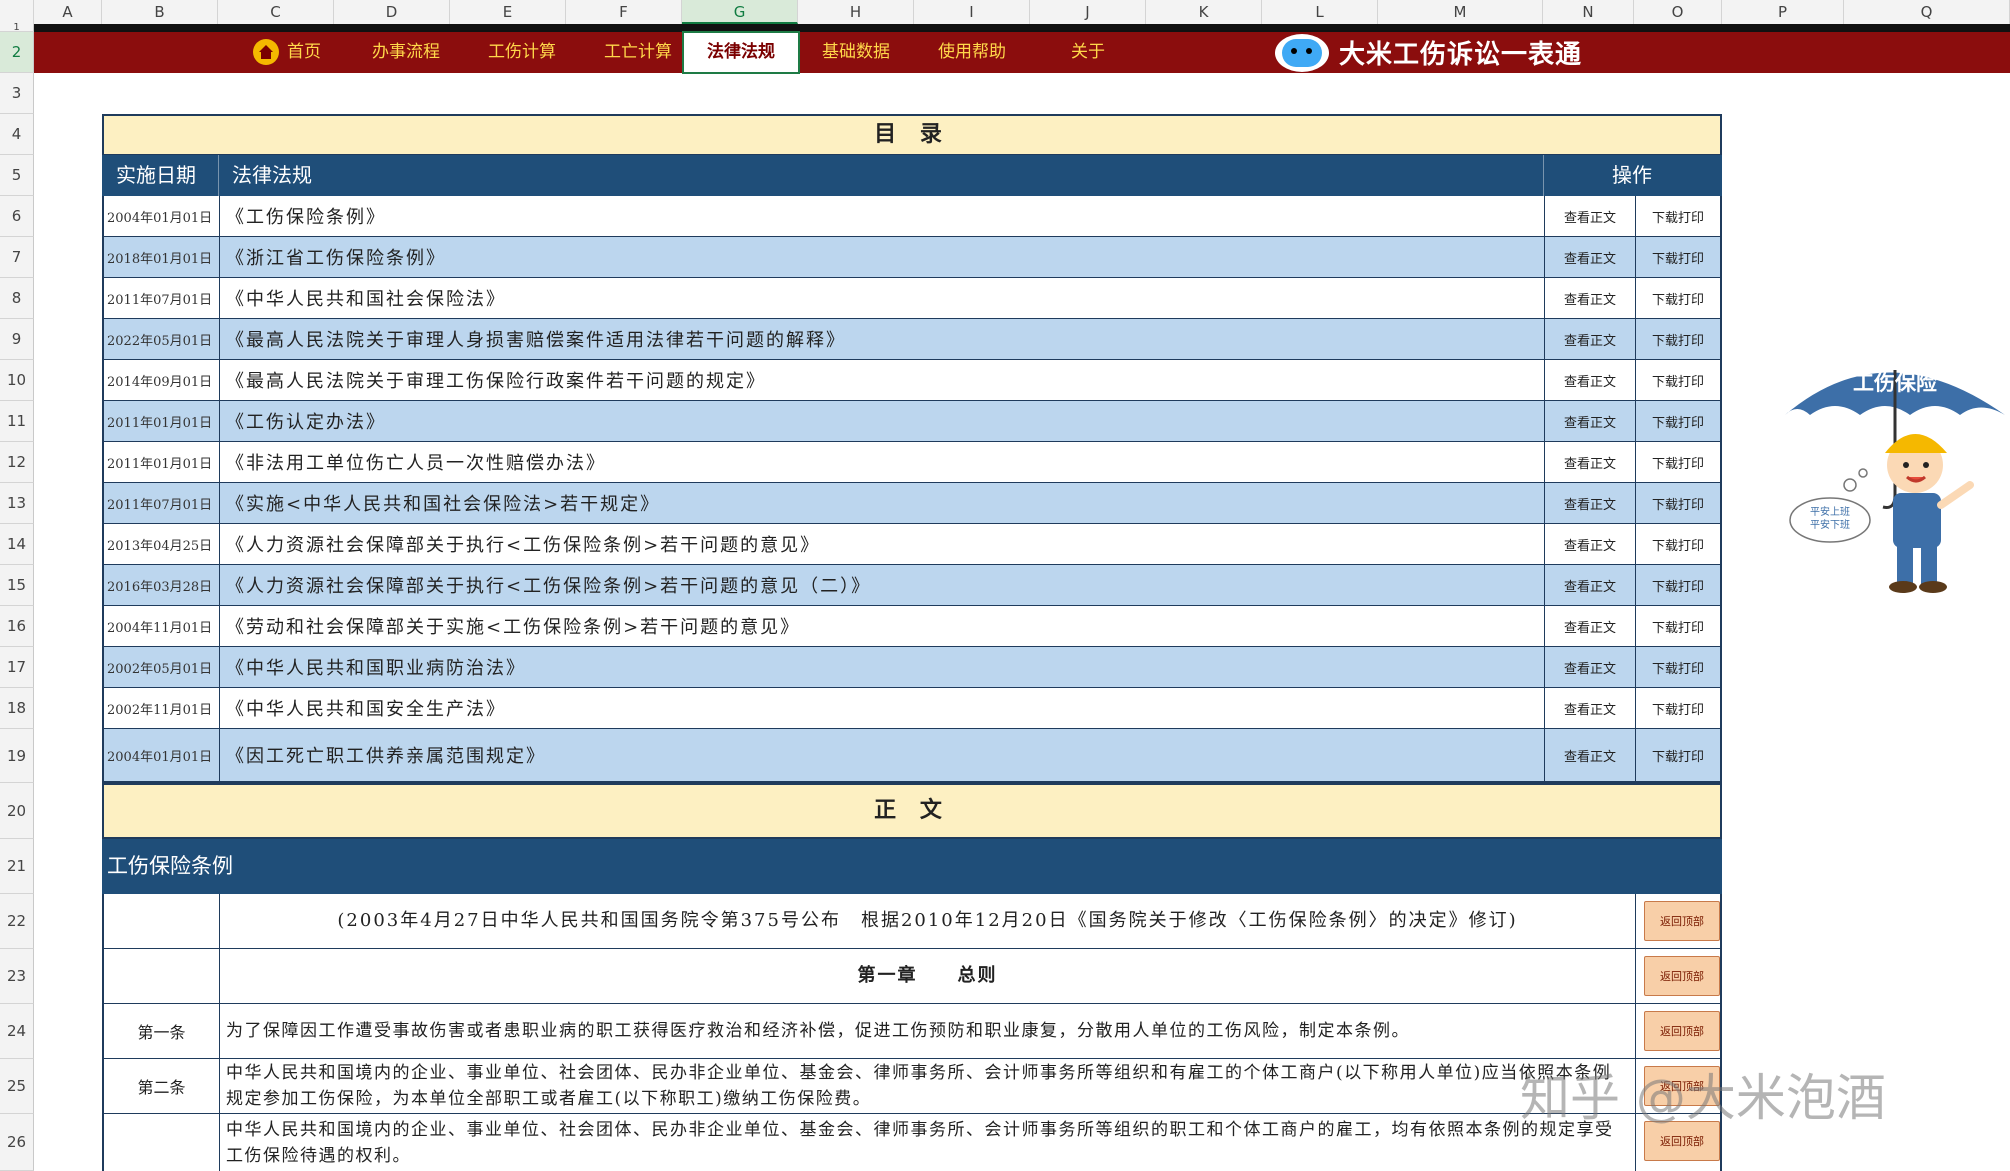 The height and width of the screenshot is (1171, 2010). Describe the element at coordinates (508, 12) in the screenshot. I see `column-header: E` at that location.